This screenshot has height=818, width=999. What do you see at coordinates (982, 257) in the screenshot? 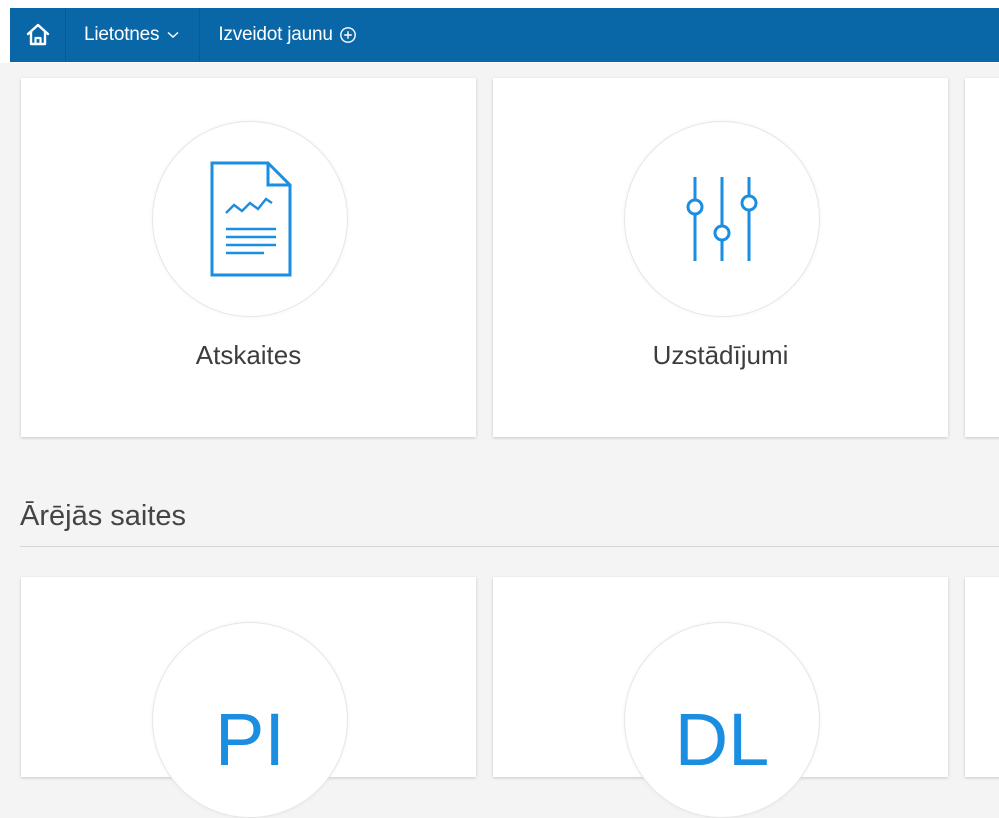
I see `tile-partial` at bounding box center [982, 257].